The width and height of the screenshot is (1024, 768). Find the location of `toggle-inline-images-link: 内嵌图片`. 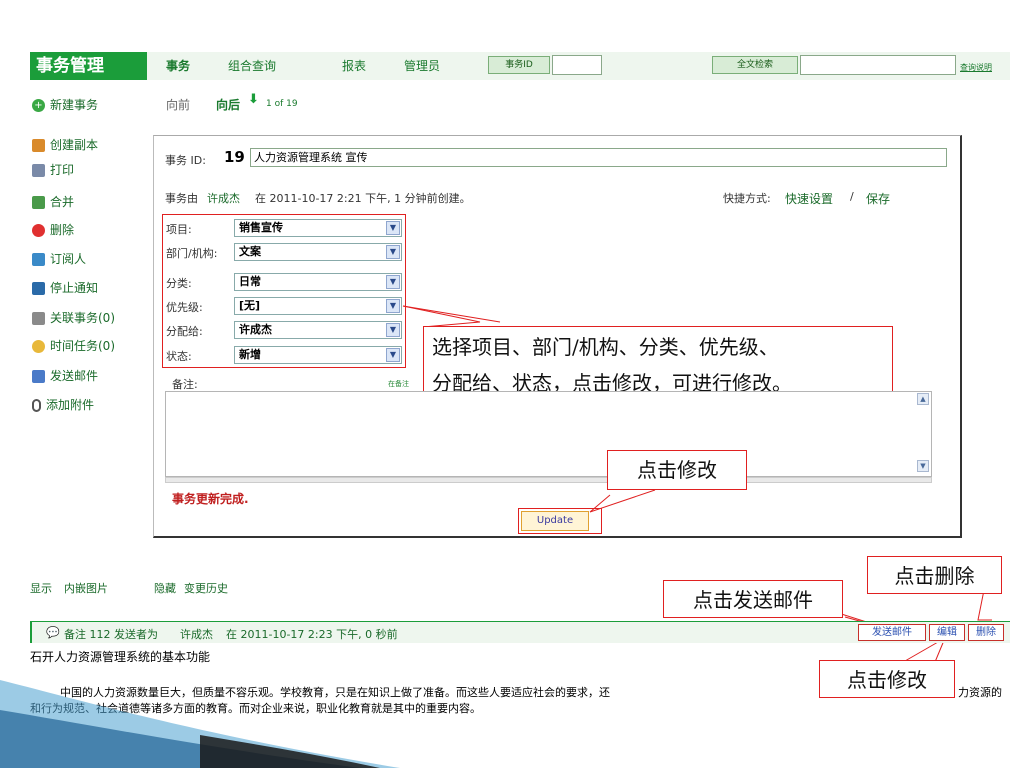

toggle-inline-images-link: 内嵌图片 is located at coordinates (86, 588).